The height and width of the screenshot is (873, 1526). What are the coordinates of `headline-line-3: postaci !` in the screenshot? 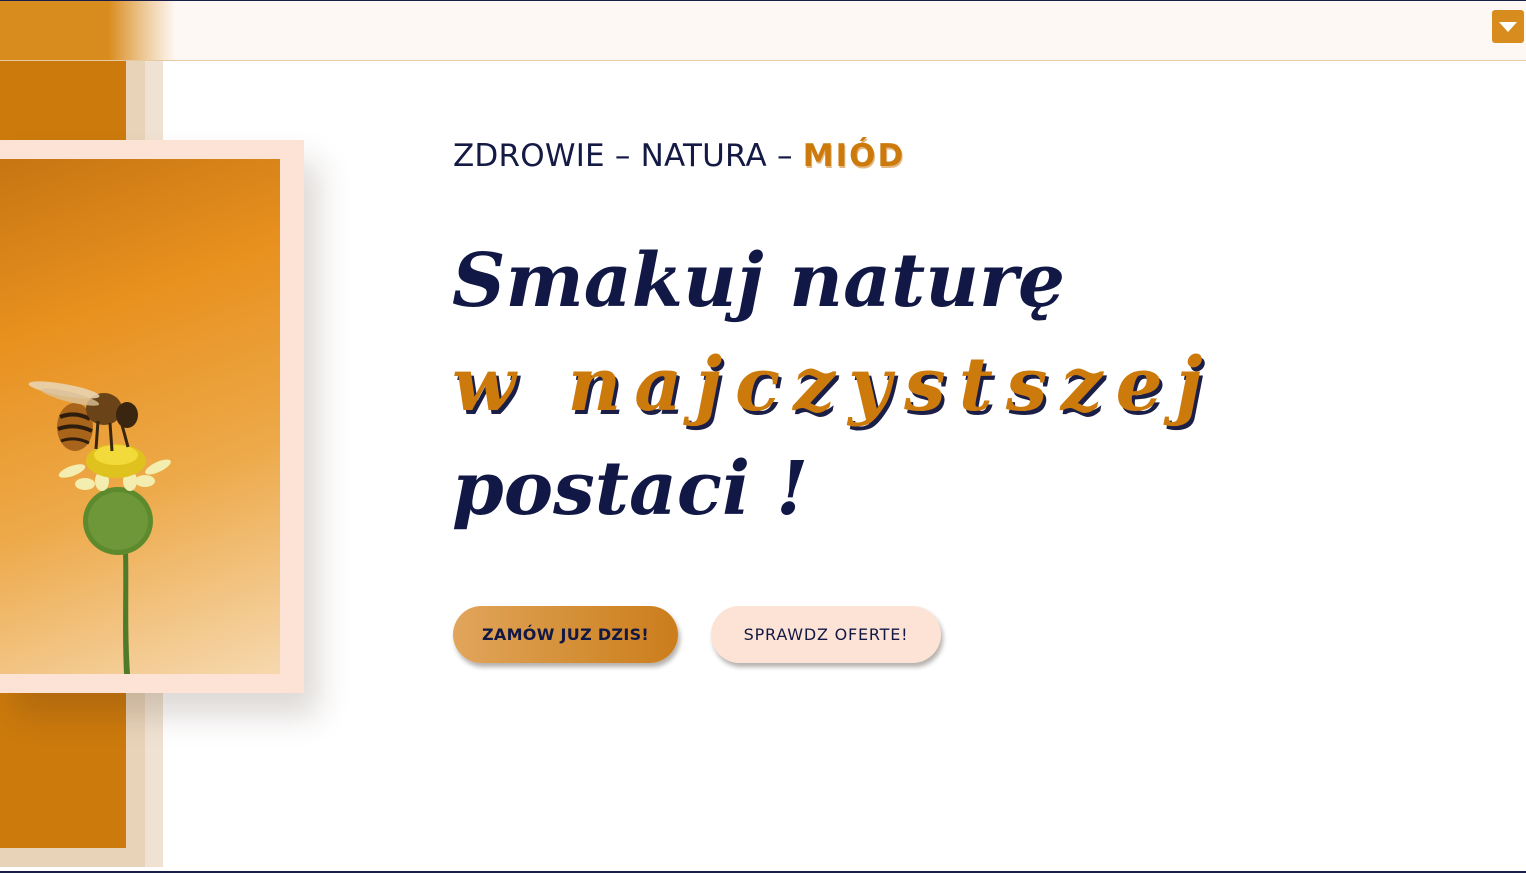 It's located at (630, 489).